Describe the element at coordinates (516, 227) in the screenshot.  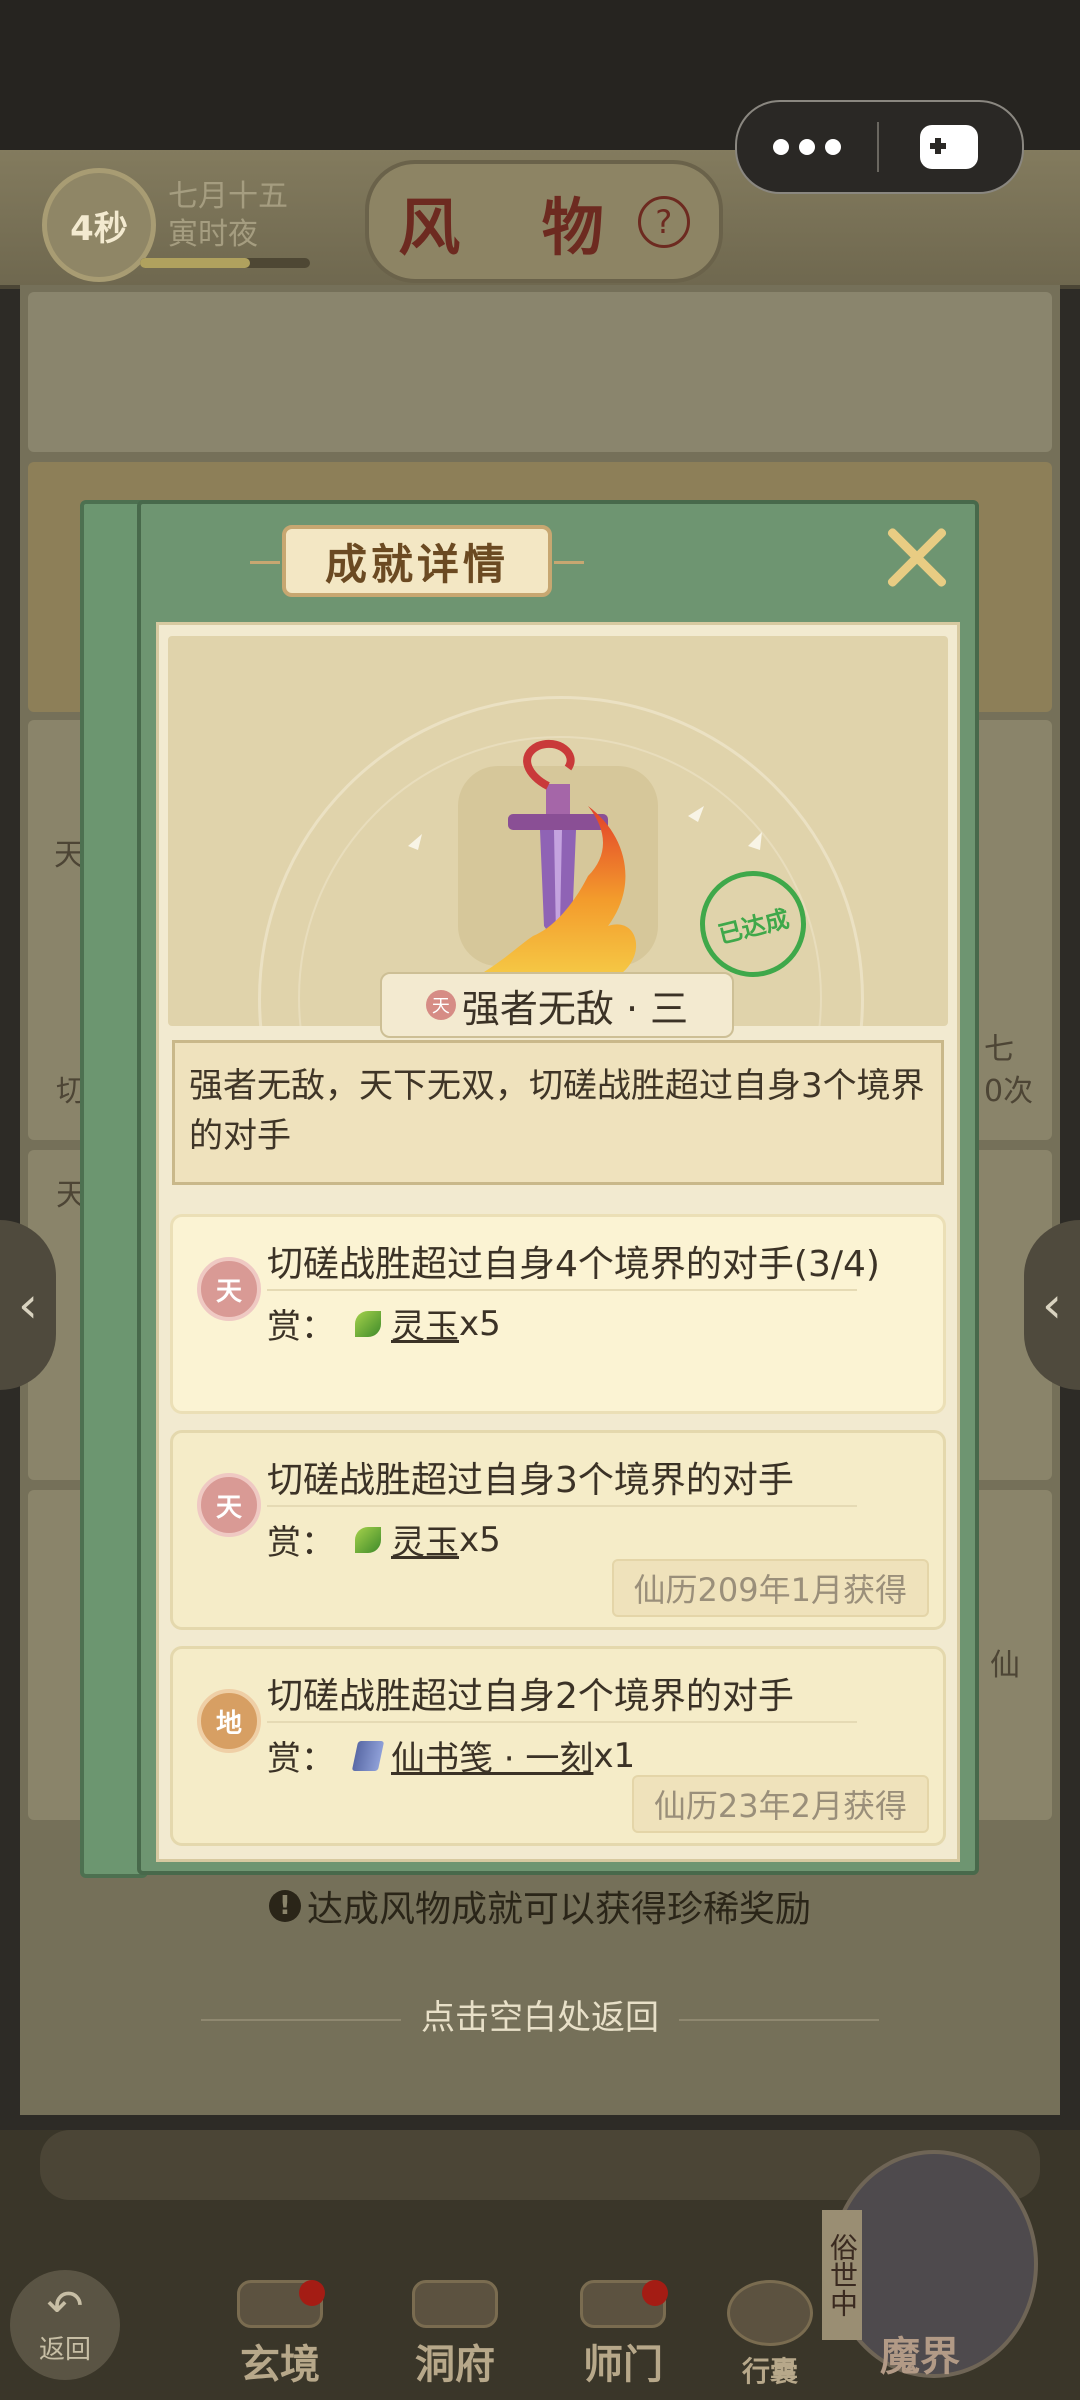
I see `page-title: 风 物` at that location.